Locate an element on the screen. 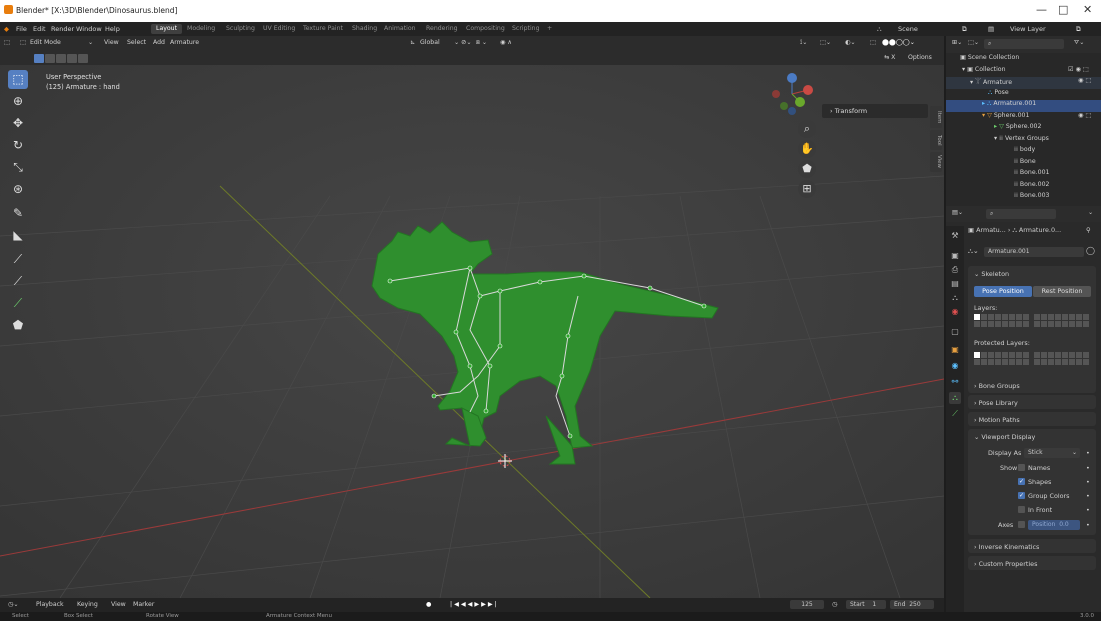  view-layer-tab-icon: ▤ is located at coordinates (955, 284).